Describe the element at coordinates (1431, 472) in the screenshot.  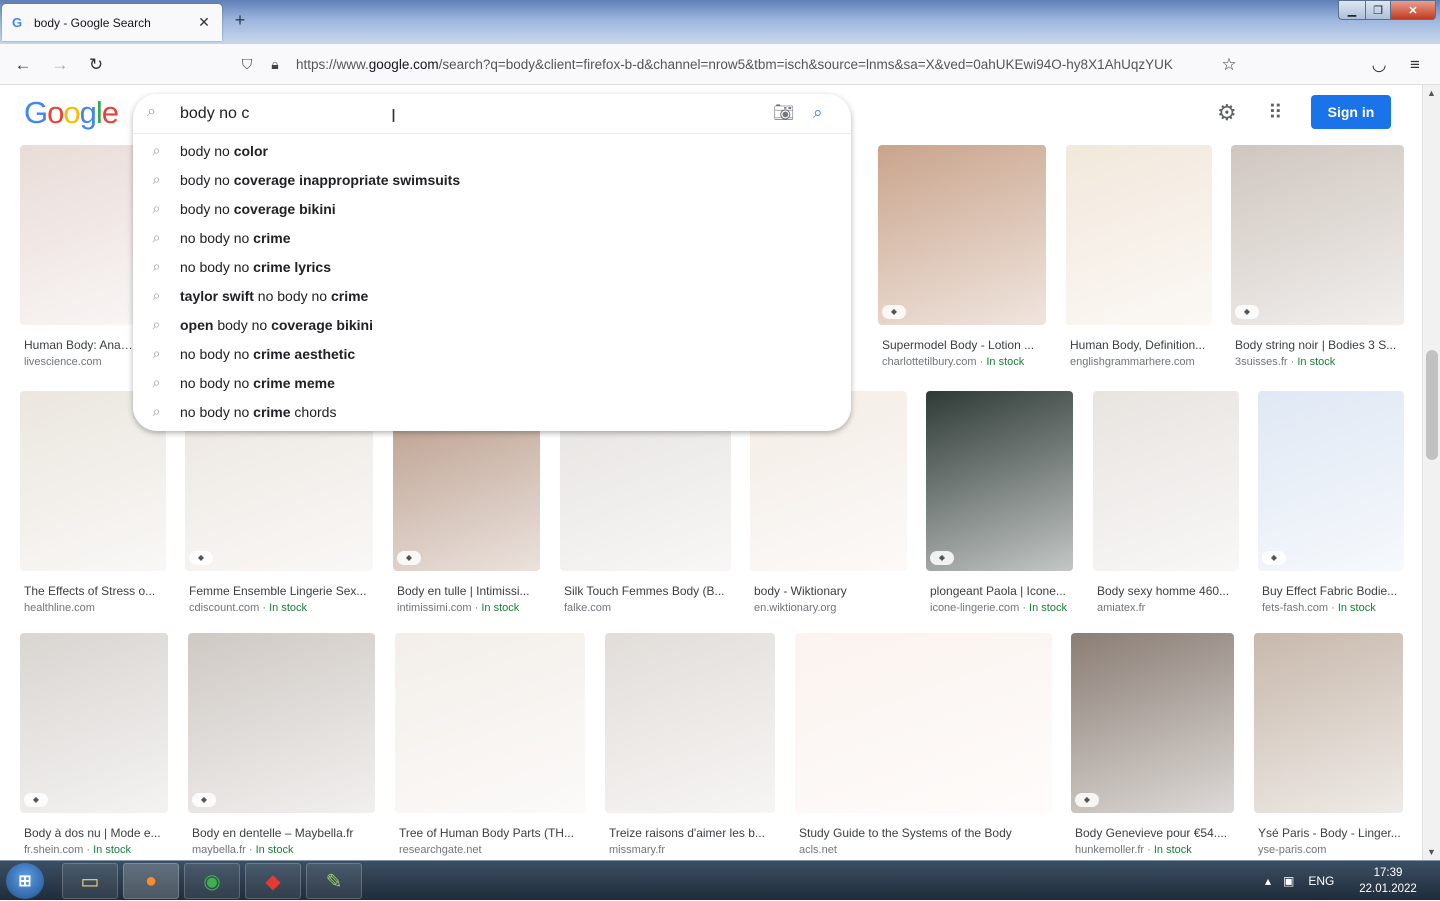
I see `page-scrollbar: ▲ ▼` at that location.